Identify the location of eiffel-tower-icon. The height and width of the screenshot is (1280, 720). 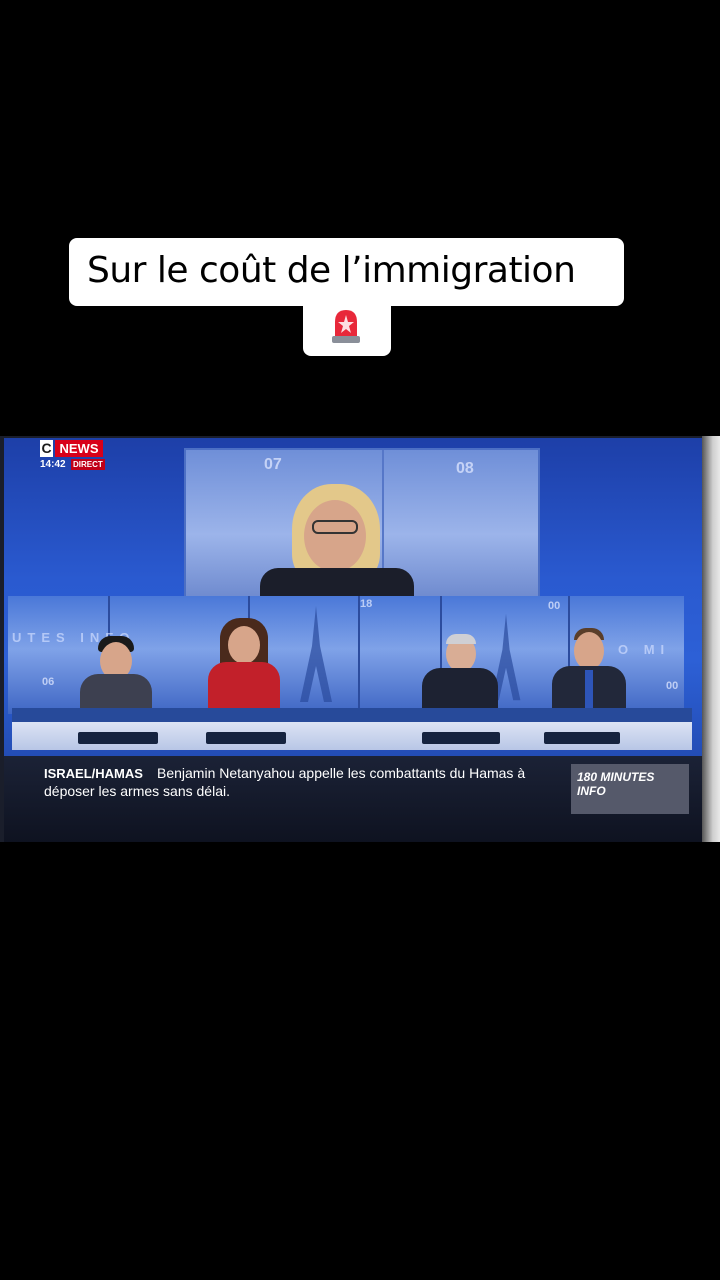
(316, 654).